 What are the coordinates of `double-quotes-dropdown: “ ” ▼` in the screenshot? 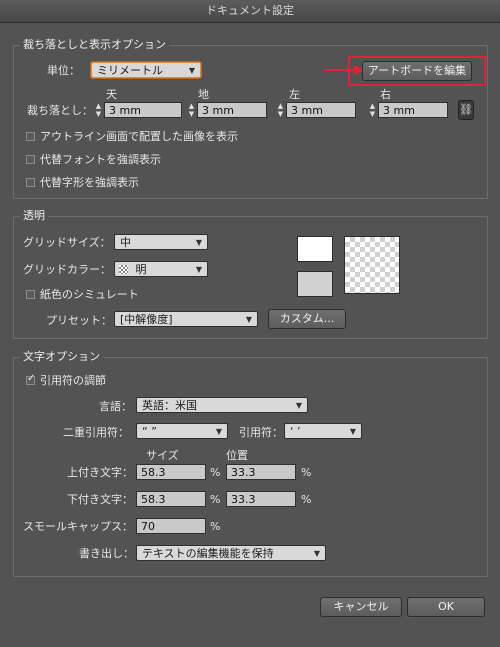 It's located at (182, 431).